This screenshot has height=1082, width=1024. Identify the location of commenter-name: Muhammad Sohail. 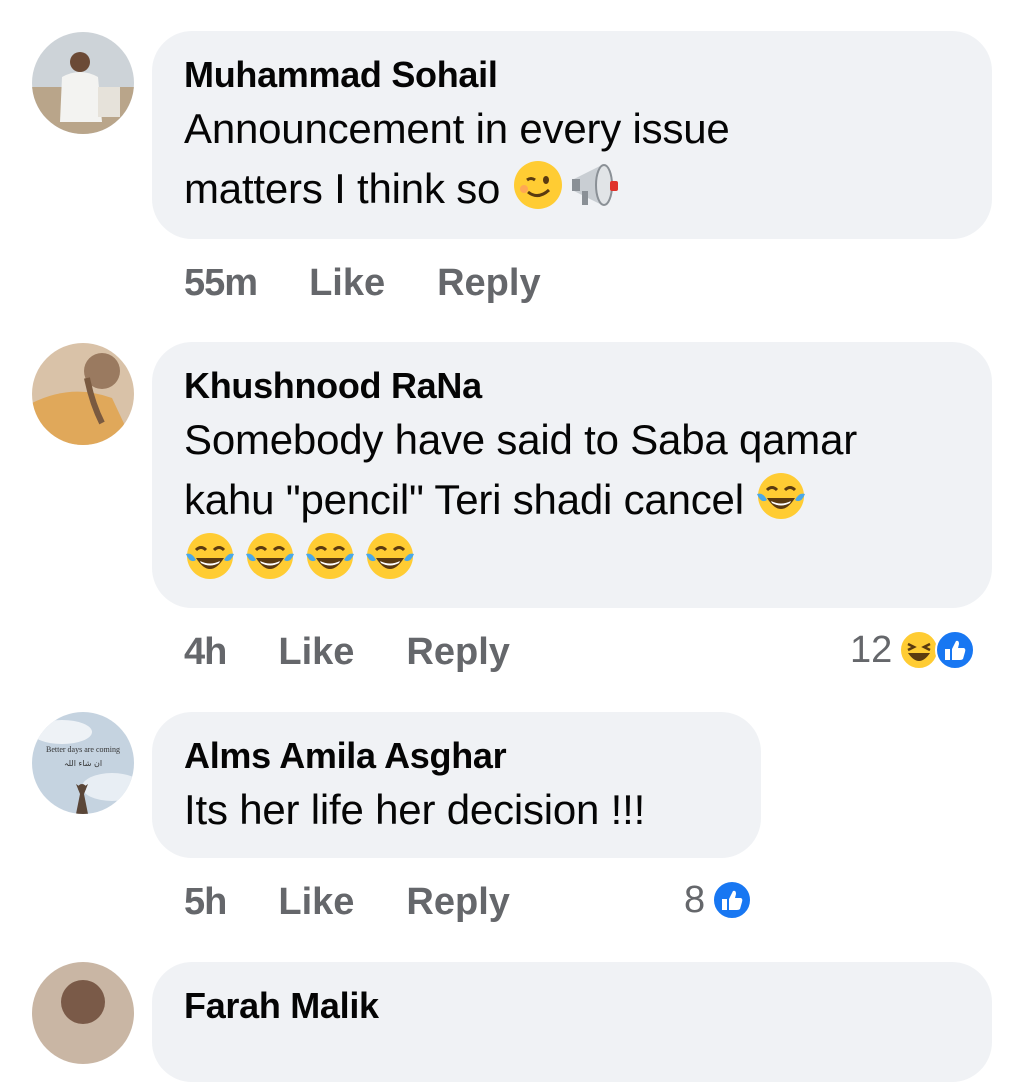
(572, 75).